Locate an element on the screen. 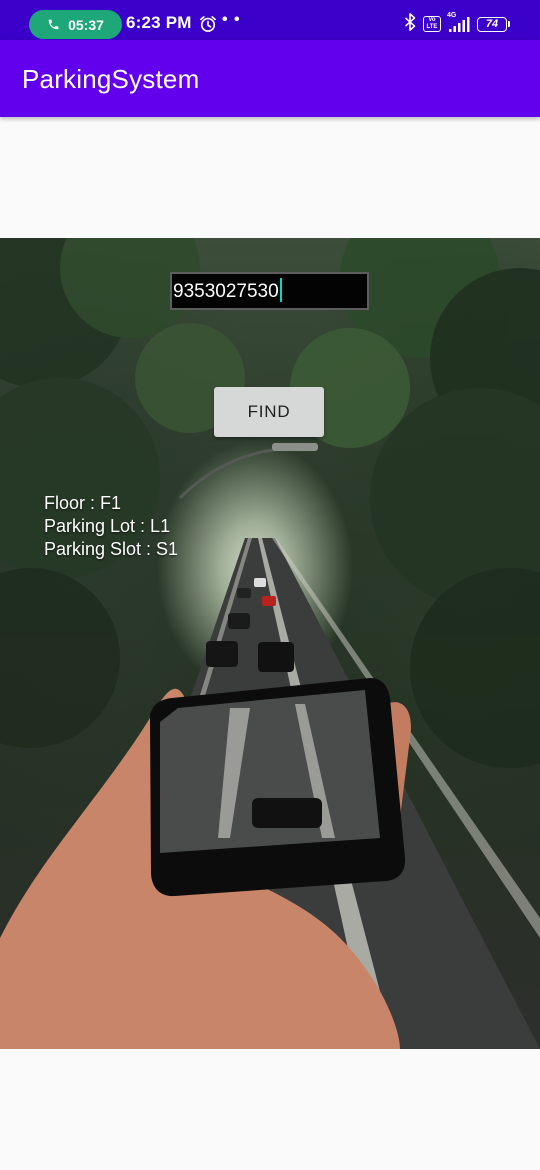 The height and width of the screenshot is (1170, 540). text-cursor is located at coordinates (280, 290).